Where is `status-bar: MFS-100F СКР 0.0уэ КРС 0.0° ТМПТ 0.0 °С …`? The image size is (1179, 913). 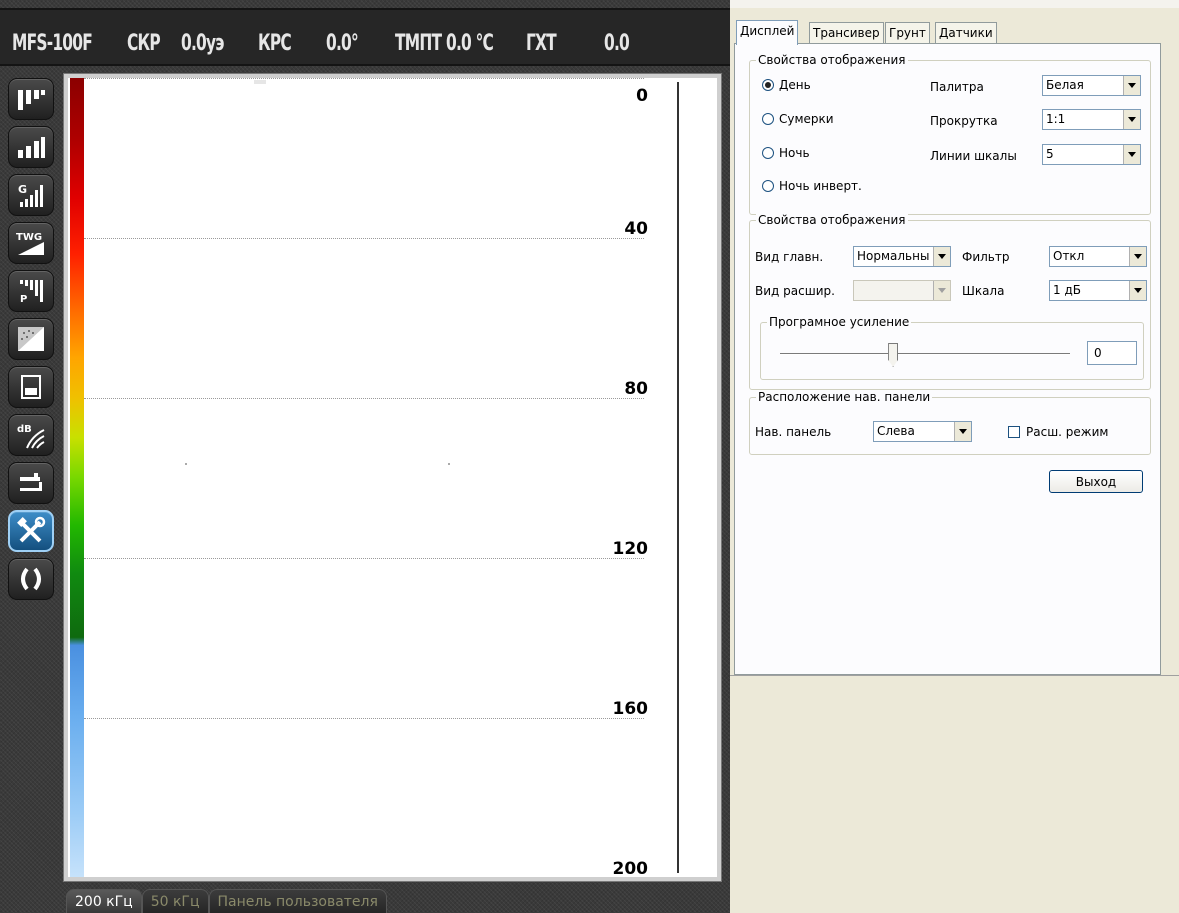
status-bar: MFS-100F СКР 0.0уэ КРС 0.0° ТМПТ 0.0 °С … is located at coordinates (365, 37).